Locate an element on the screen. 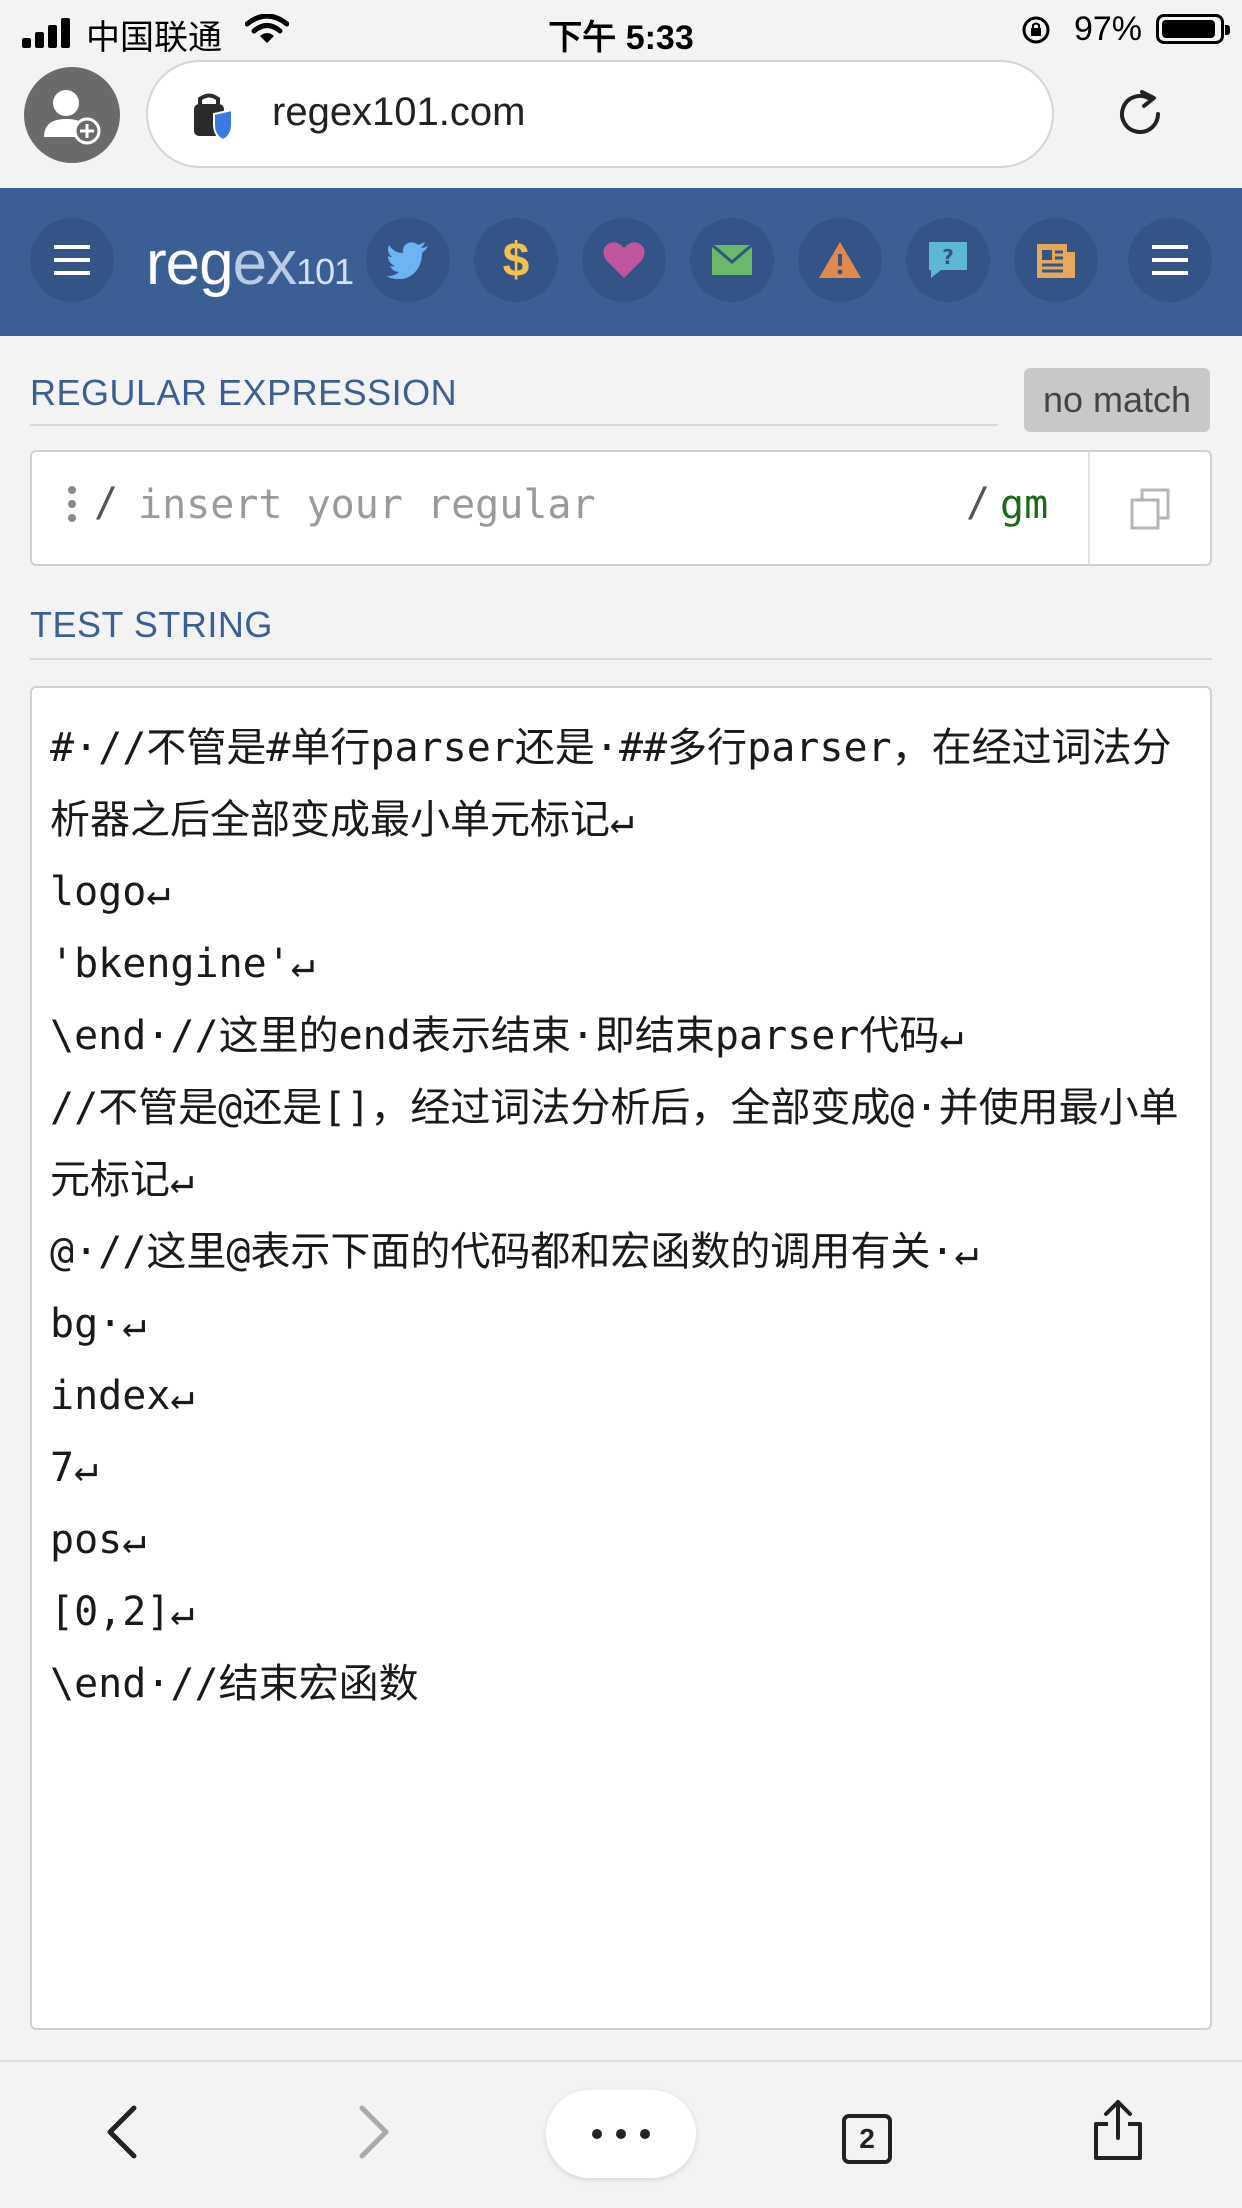  mail-icon is located at coordinates (732, 259).